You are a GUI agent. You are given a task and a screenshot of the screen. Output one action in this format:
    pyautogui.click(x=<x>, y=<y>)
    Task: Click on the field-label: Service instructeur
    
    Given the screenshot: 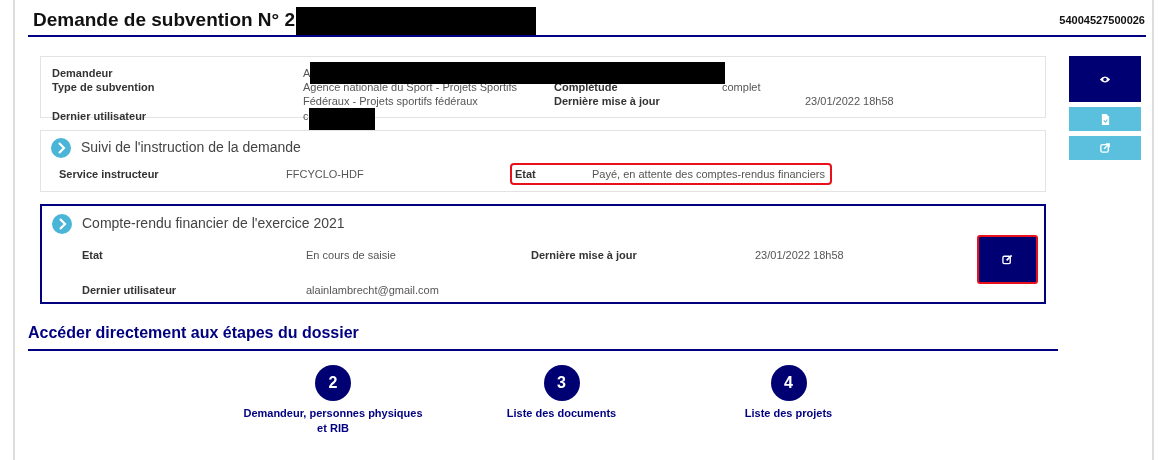 What is the action you would take?
    pyautogui.click(x=109, y=174)
    